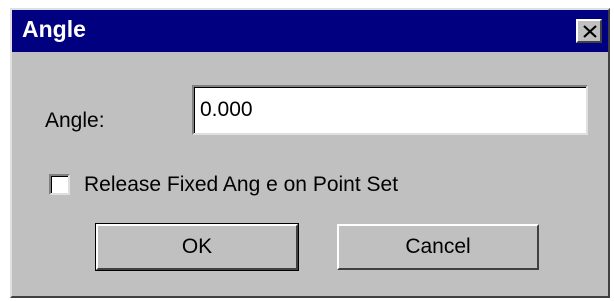  Describe the element at coordinates (310, 31) in the screenshot. I see `title-bar: Angle` at that location.